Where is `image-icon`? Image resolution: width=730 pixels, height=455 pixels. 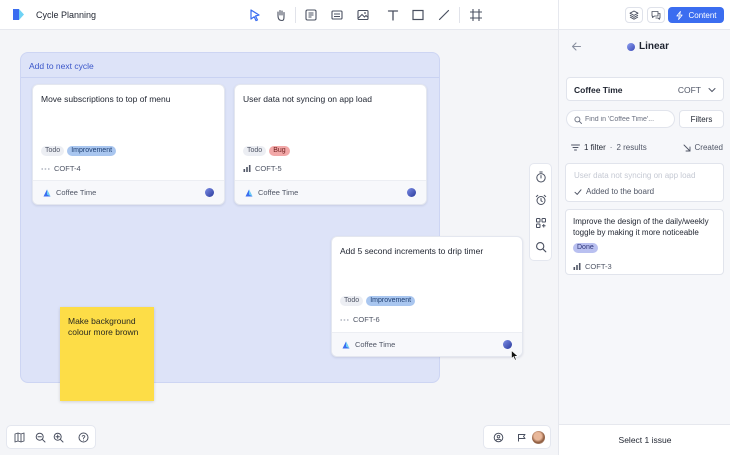
image-icon is located at coordinates (363, 15).